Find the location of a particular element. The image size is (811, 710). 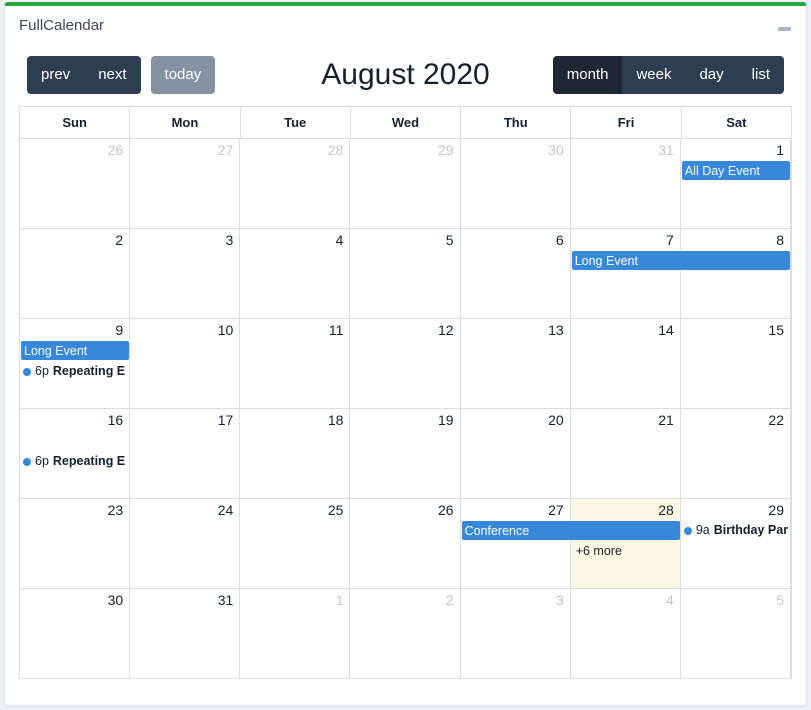

today-button: today is located at coordinates (183, 75).